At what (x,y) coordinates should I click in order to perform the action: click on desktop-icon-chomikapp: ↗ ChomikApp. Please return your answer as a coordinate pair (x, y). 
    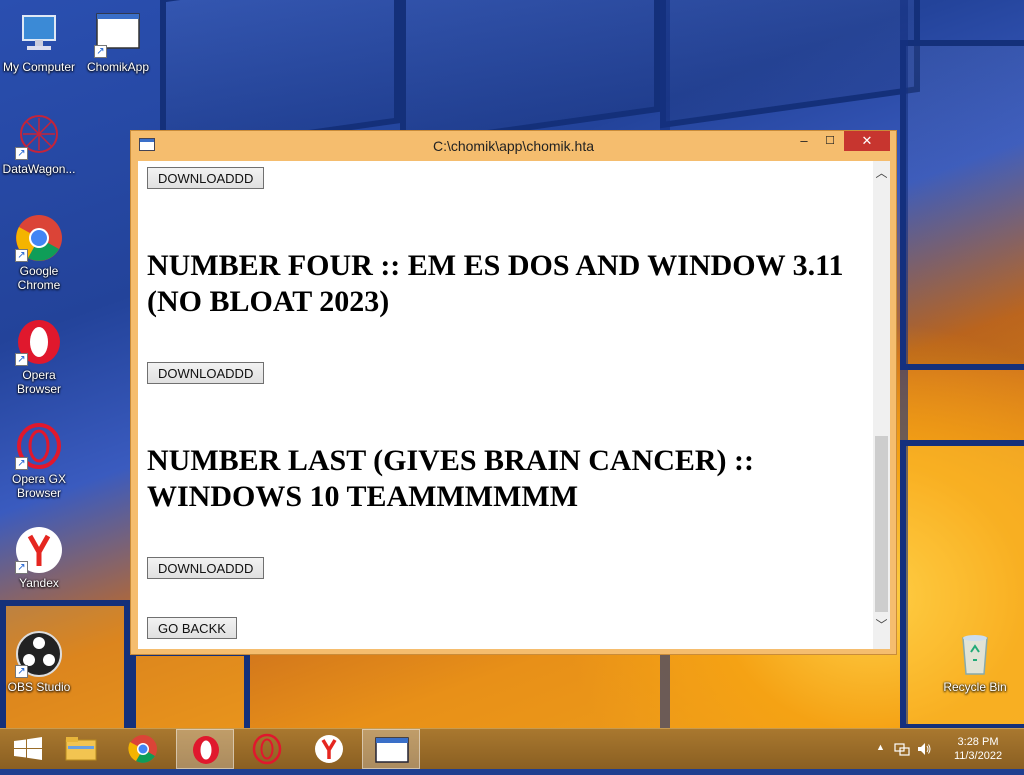
    Looking at the image, I should click on (118, 42).